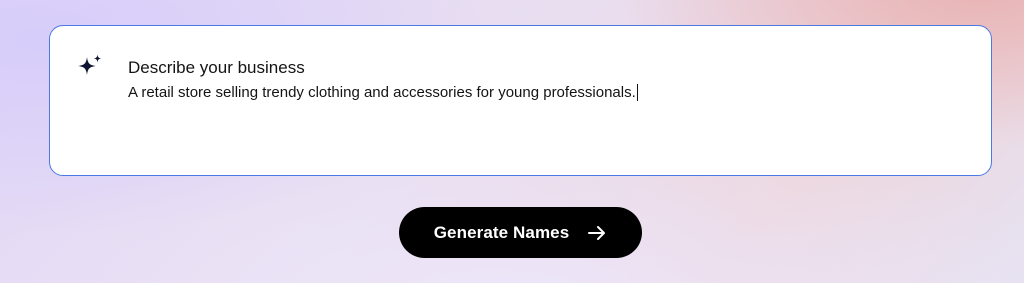  What do you see at coordinates (597, 233) in the screenshot?
I see `arrow-right-icon` at bounding box center [597, 233].